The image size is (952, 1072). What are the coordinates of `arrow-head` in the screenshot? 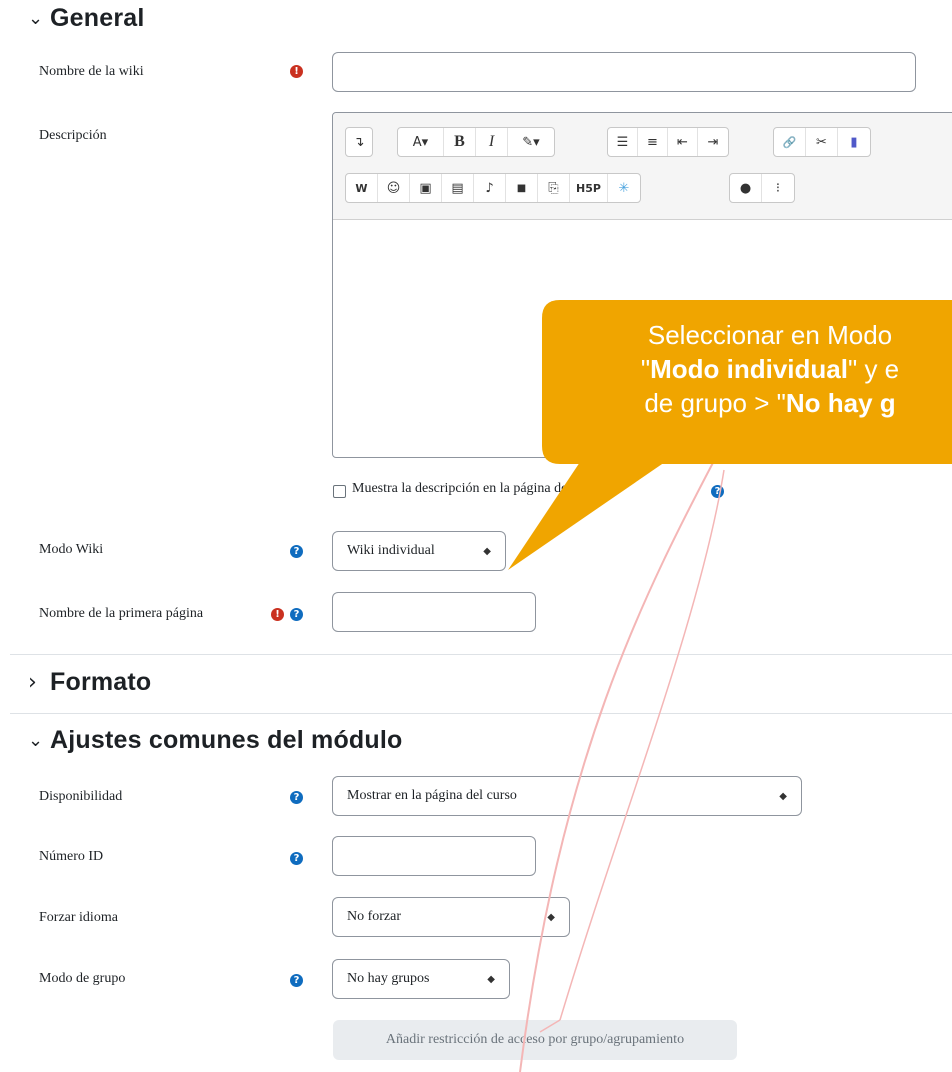 It's located at (550, 1026).